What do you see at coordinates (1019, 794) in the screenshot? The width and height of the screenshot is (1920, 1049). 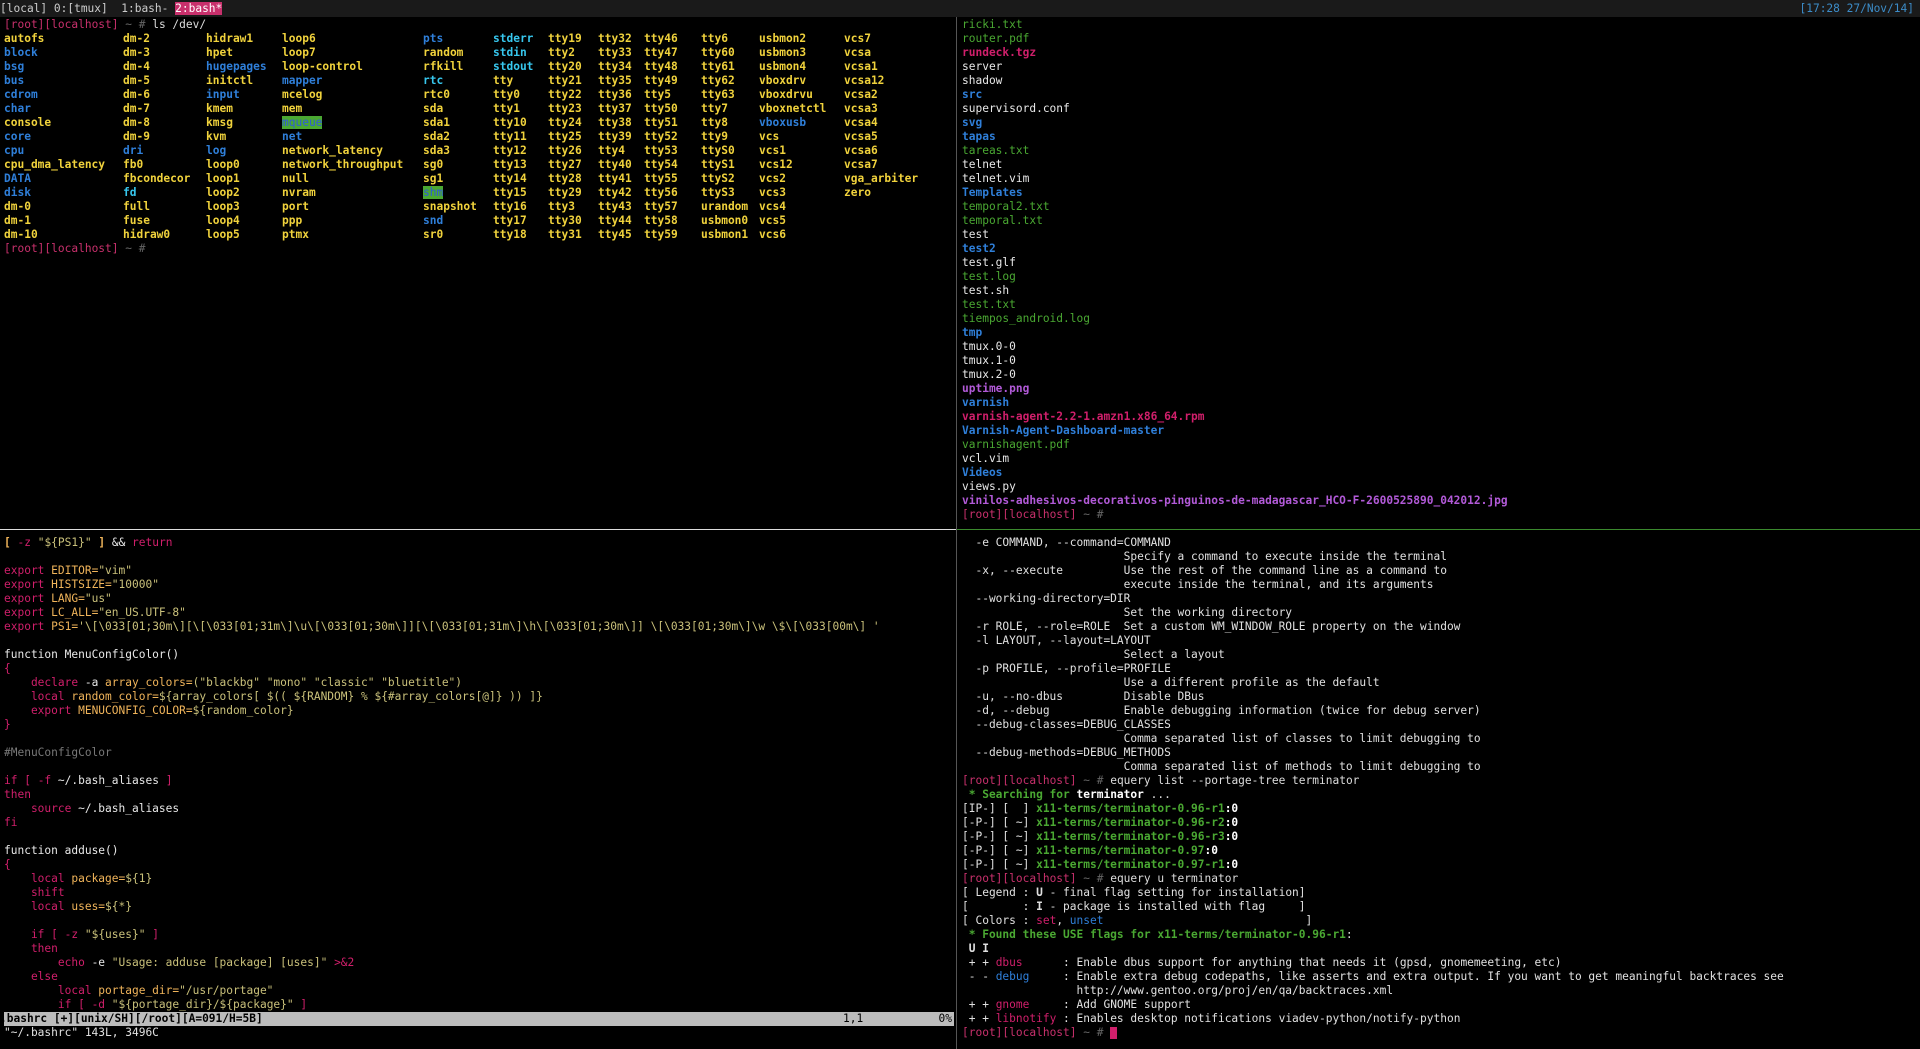 I see `searching-label: * Searching for` at bounding box center [1019, 794].